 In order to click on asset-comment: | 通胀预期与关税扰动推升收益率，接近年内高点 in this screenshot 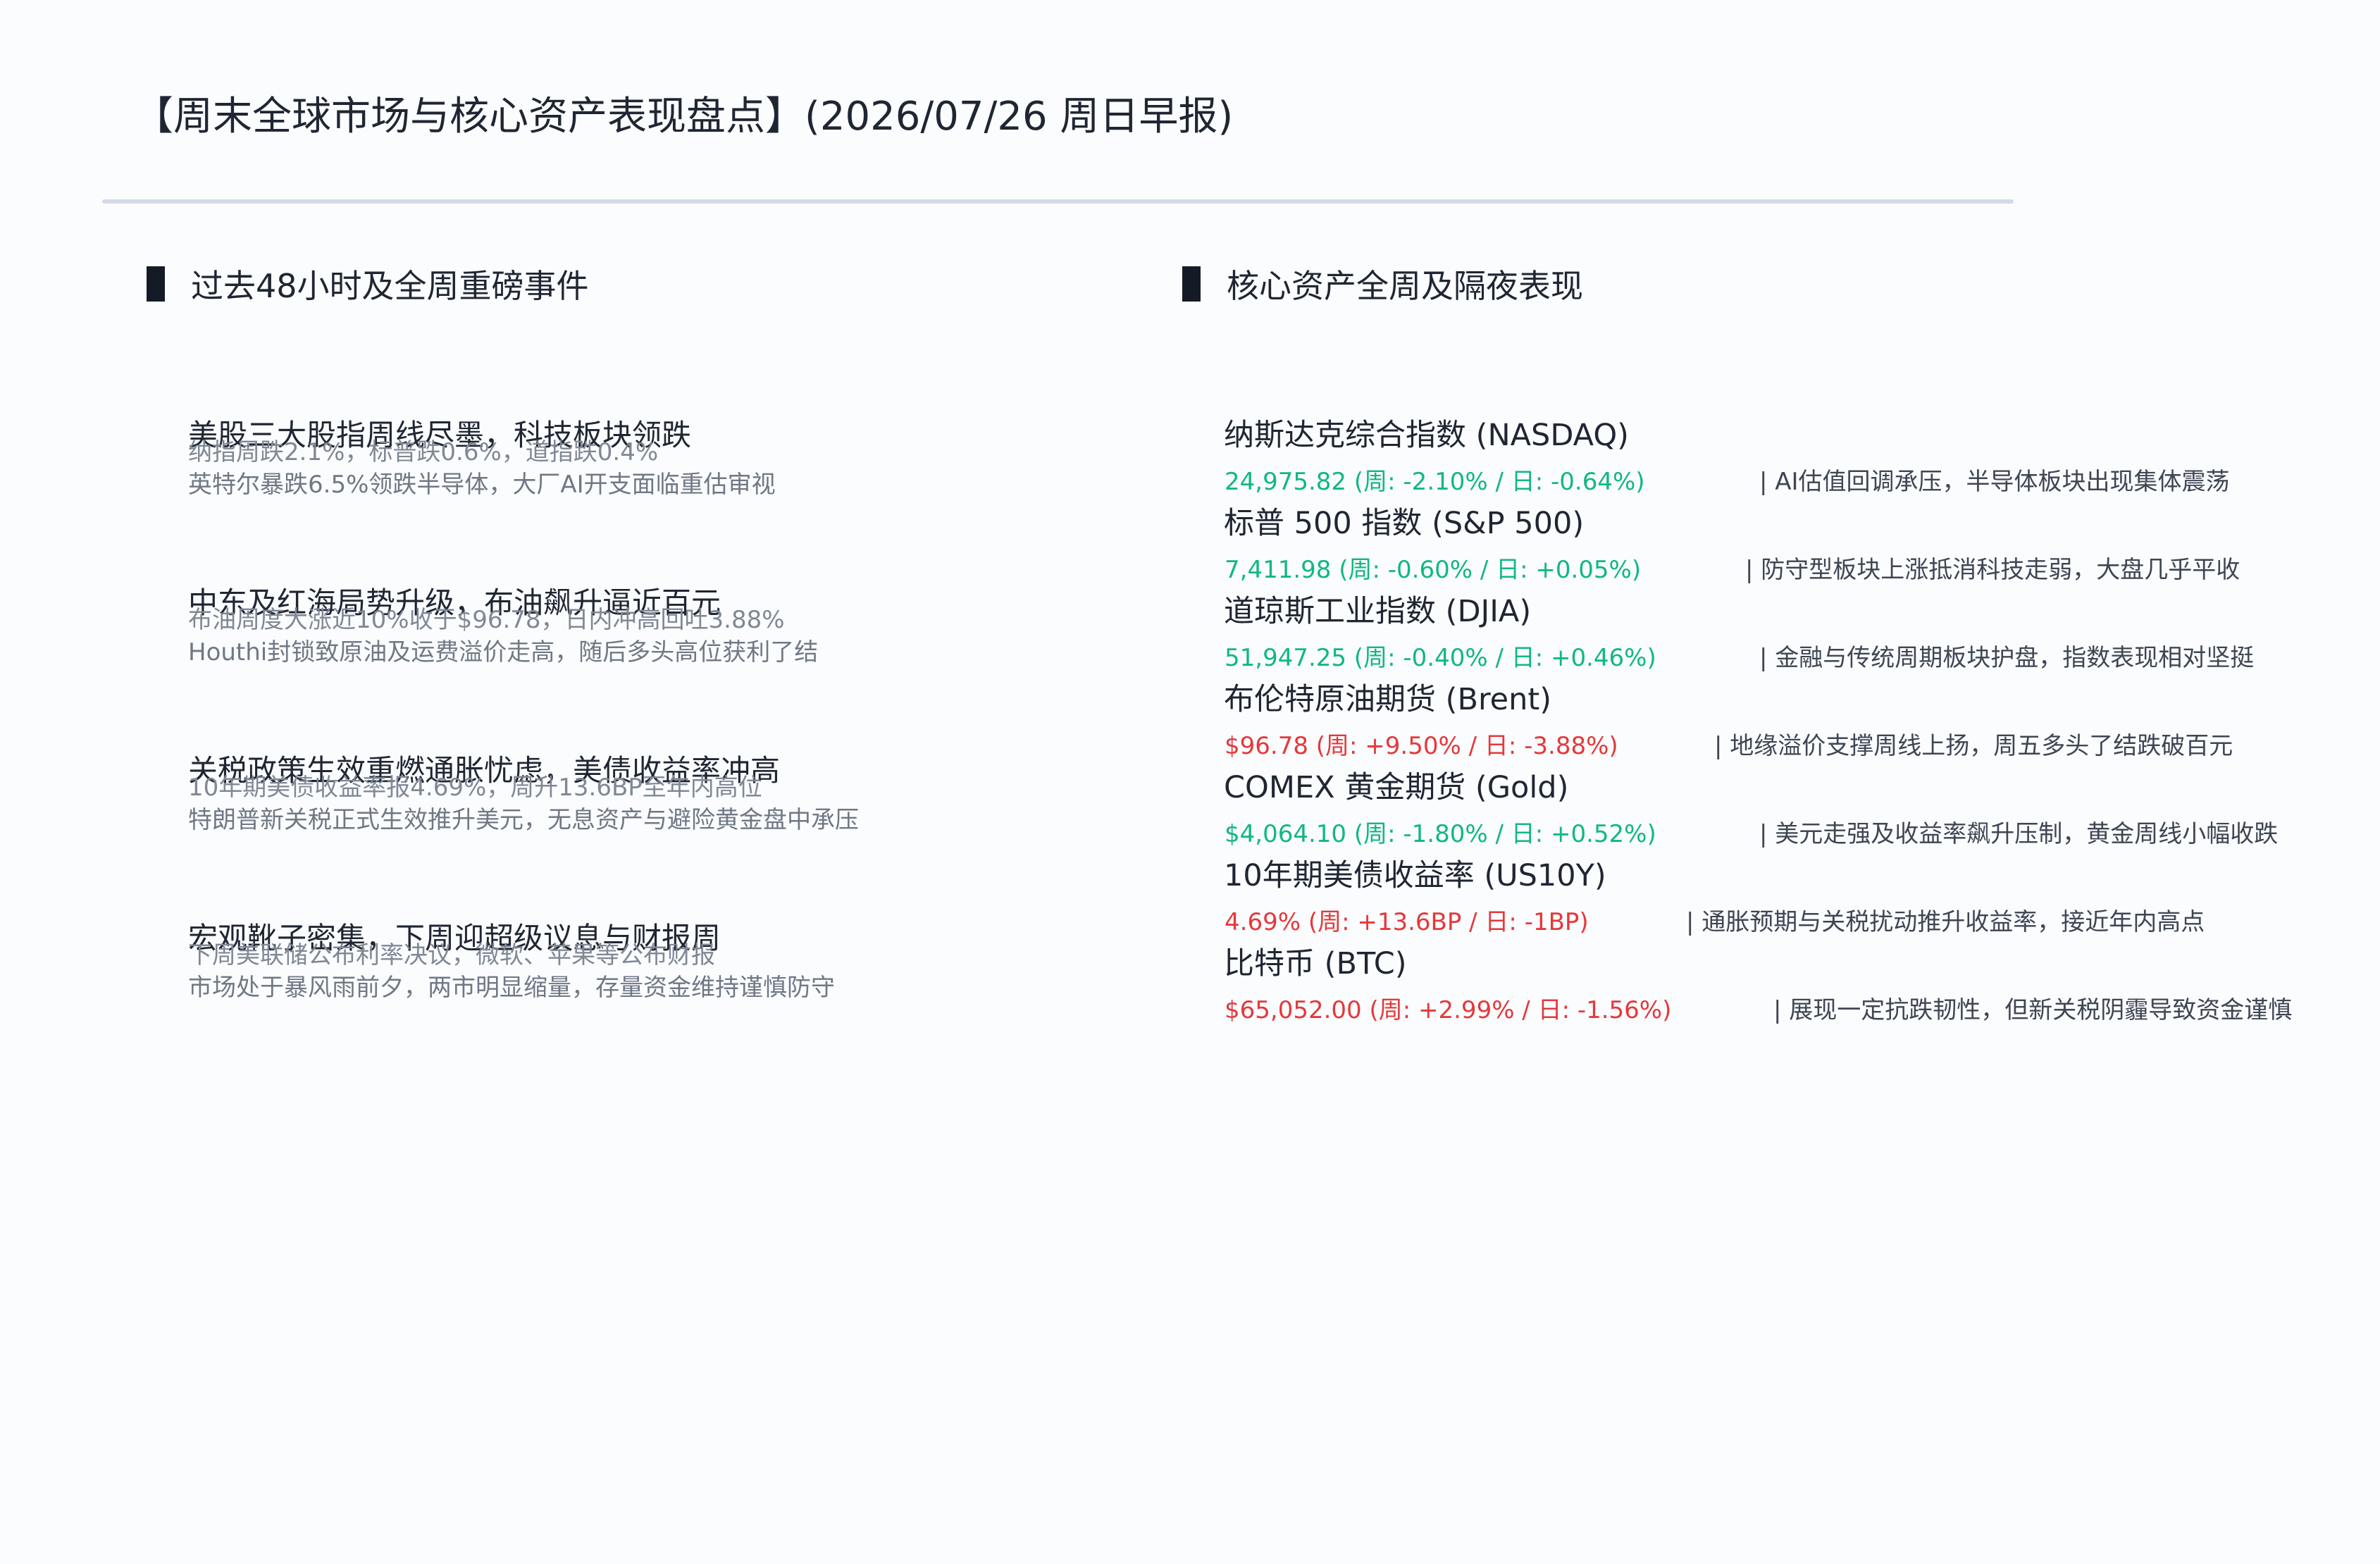, I will do `click(1945, 922)`.